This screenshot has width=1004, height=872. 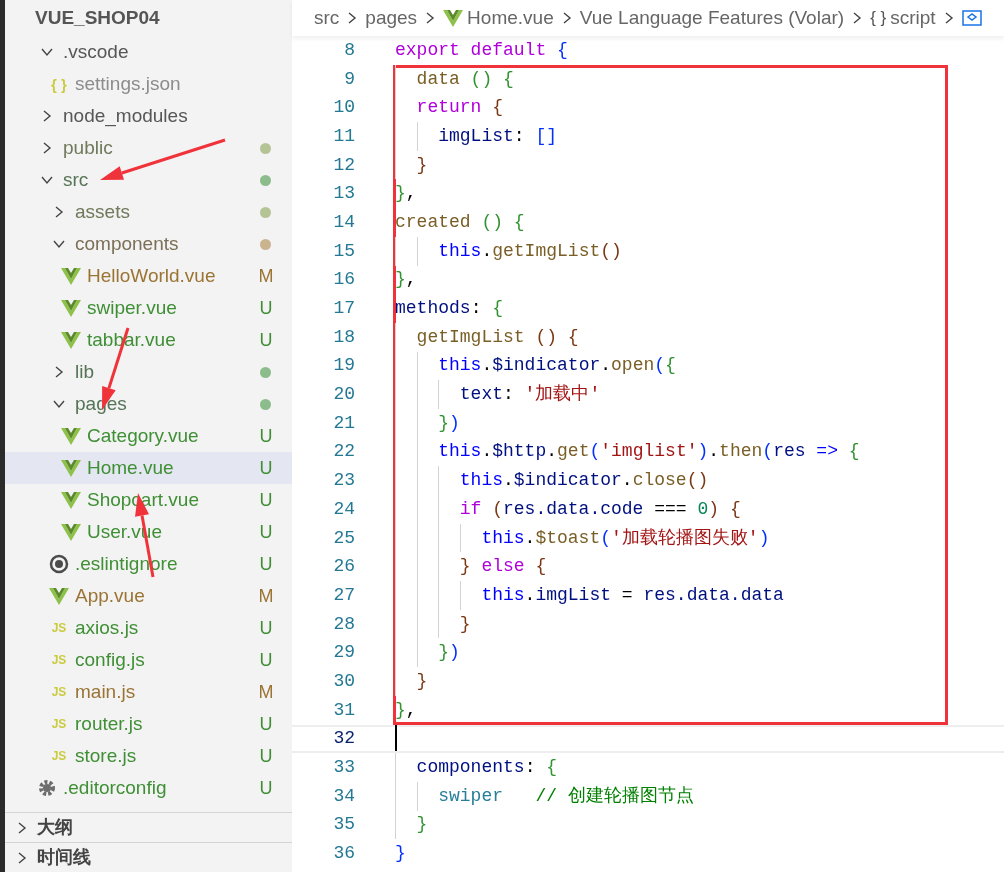 What do you see at coordinates (343, 136) in the screenshot?
I see `line-number: 11` at bounding box center [343, 136].